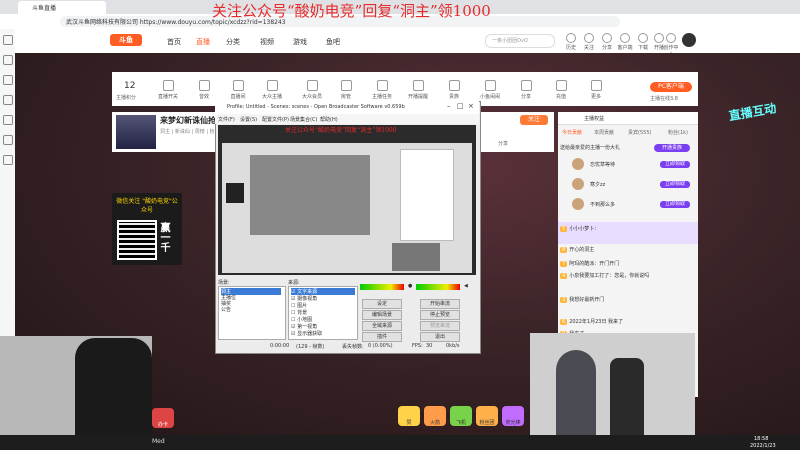 Image resolution: width=800 pixels, height=450 pixels. I want to click on nested-capture, so click(310, 195).